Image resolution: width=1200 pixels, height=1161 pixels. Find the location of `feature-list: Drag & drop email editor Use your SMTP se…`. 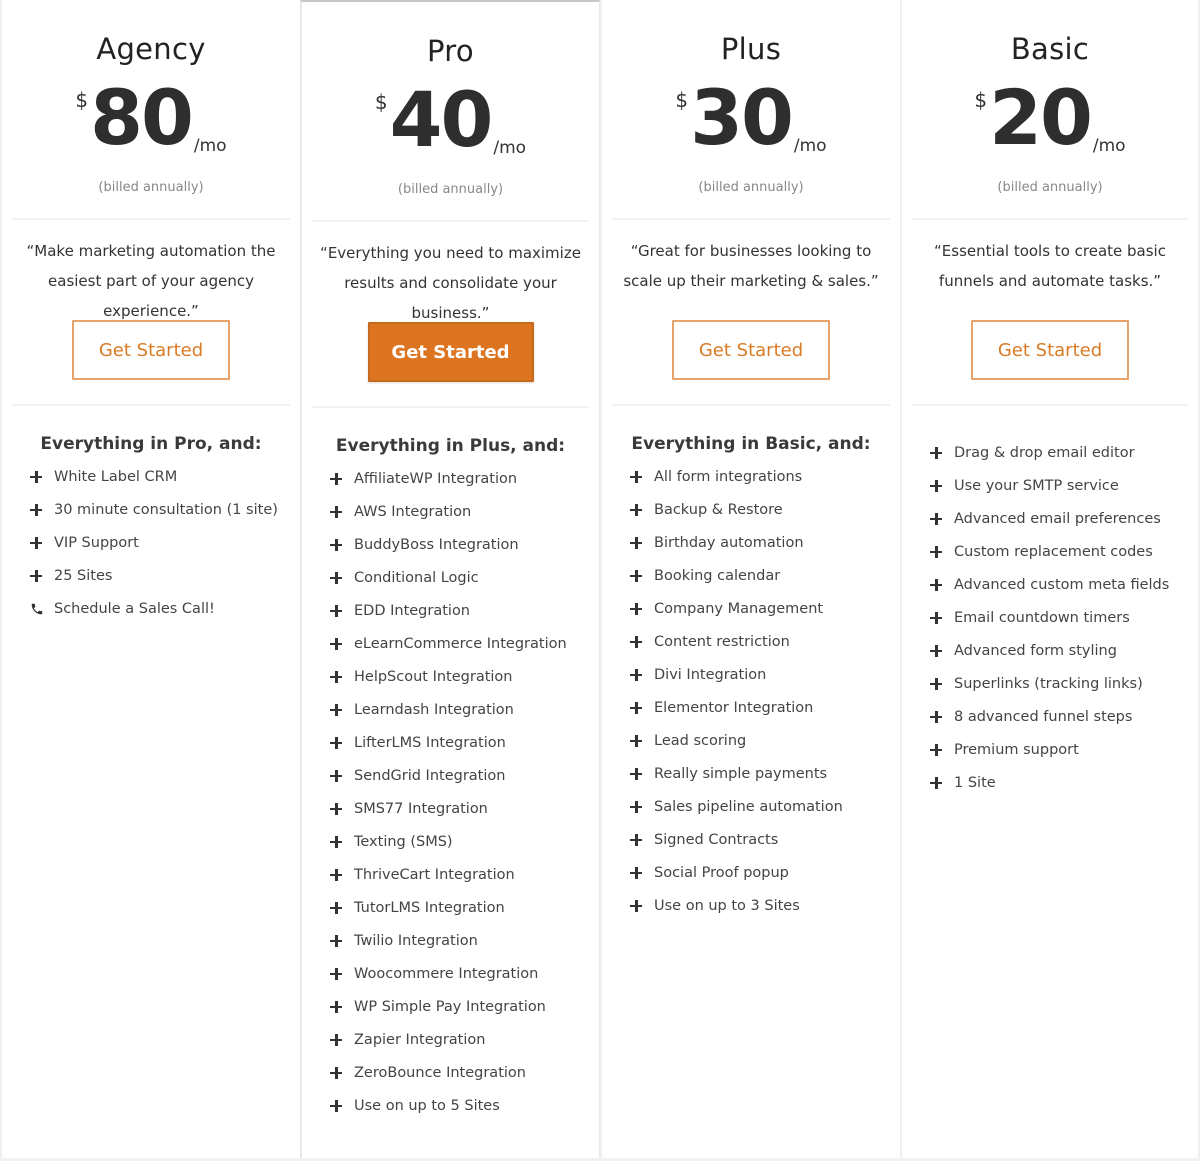

feature-list: Drag & drop email editor Use your SMTP se… is located at coordinates (1050, 602).